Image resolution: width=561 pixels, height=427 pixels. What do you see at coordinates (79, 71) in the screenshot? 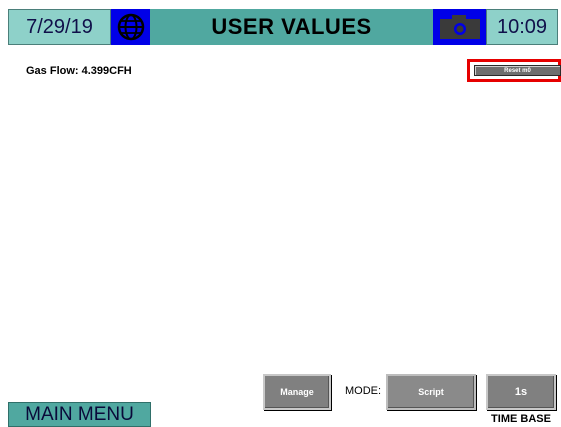
I see `gas-flow-readout: Gas Flow: 4.399CFH` at bounding box center [79, 71].